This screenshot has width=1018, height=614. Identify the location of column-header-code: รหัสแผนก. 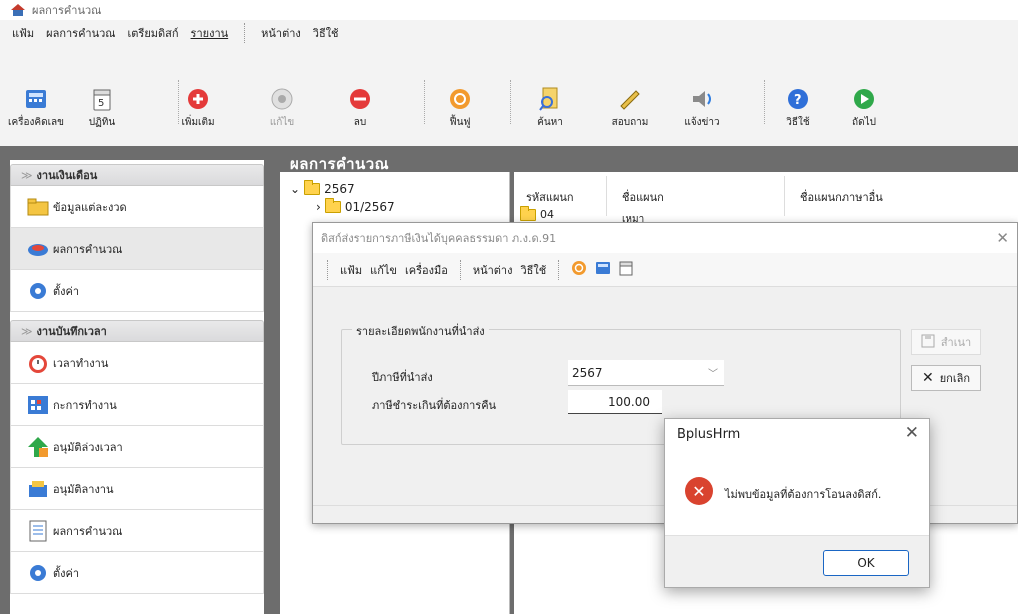
(550, 197).